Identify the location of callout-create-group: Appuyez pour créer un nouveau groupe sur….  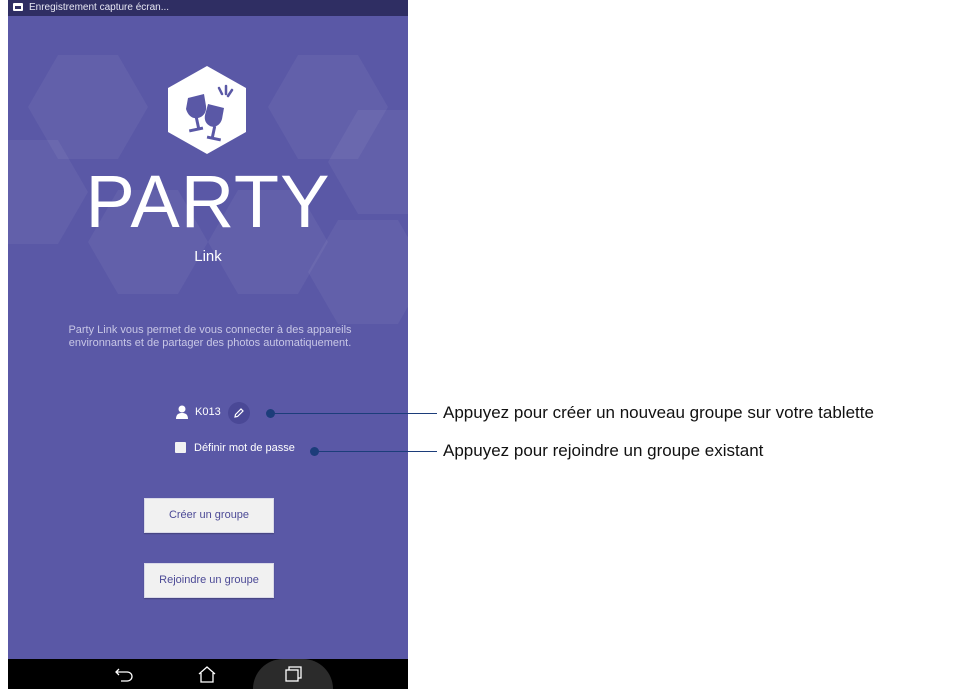
(658, 412).